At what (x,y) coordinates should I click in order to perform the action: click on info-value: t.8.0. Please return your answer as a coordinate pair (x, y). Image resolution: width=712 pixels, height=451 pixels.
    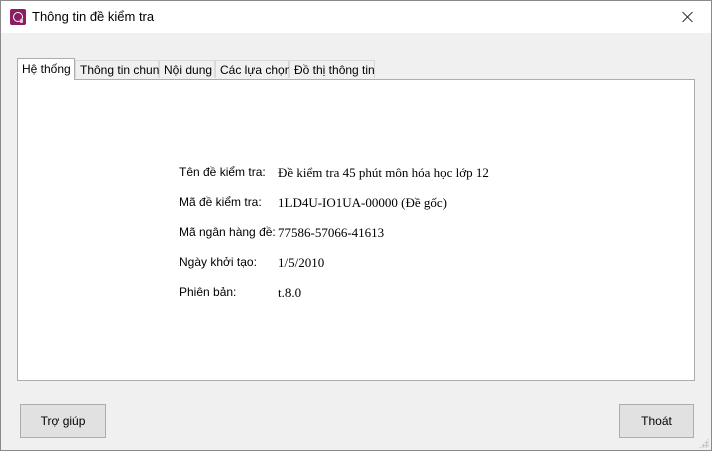
    Looking at the image, I should click on (290, 292).